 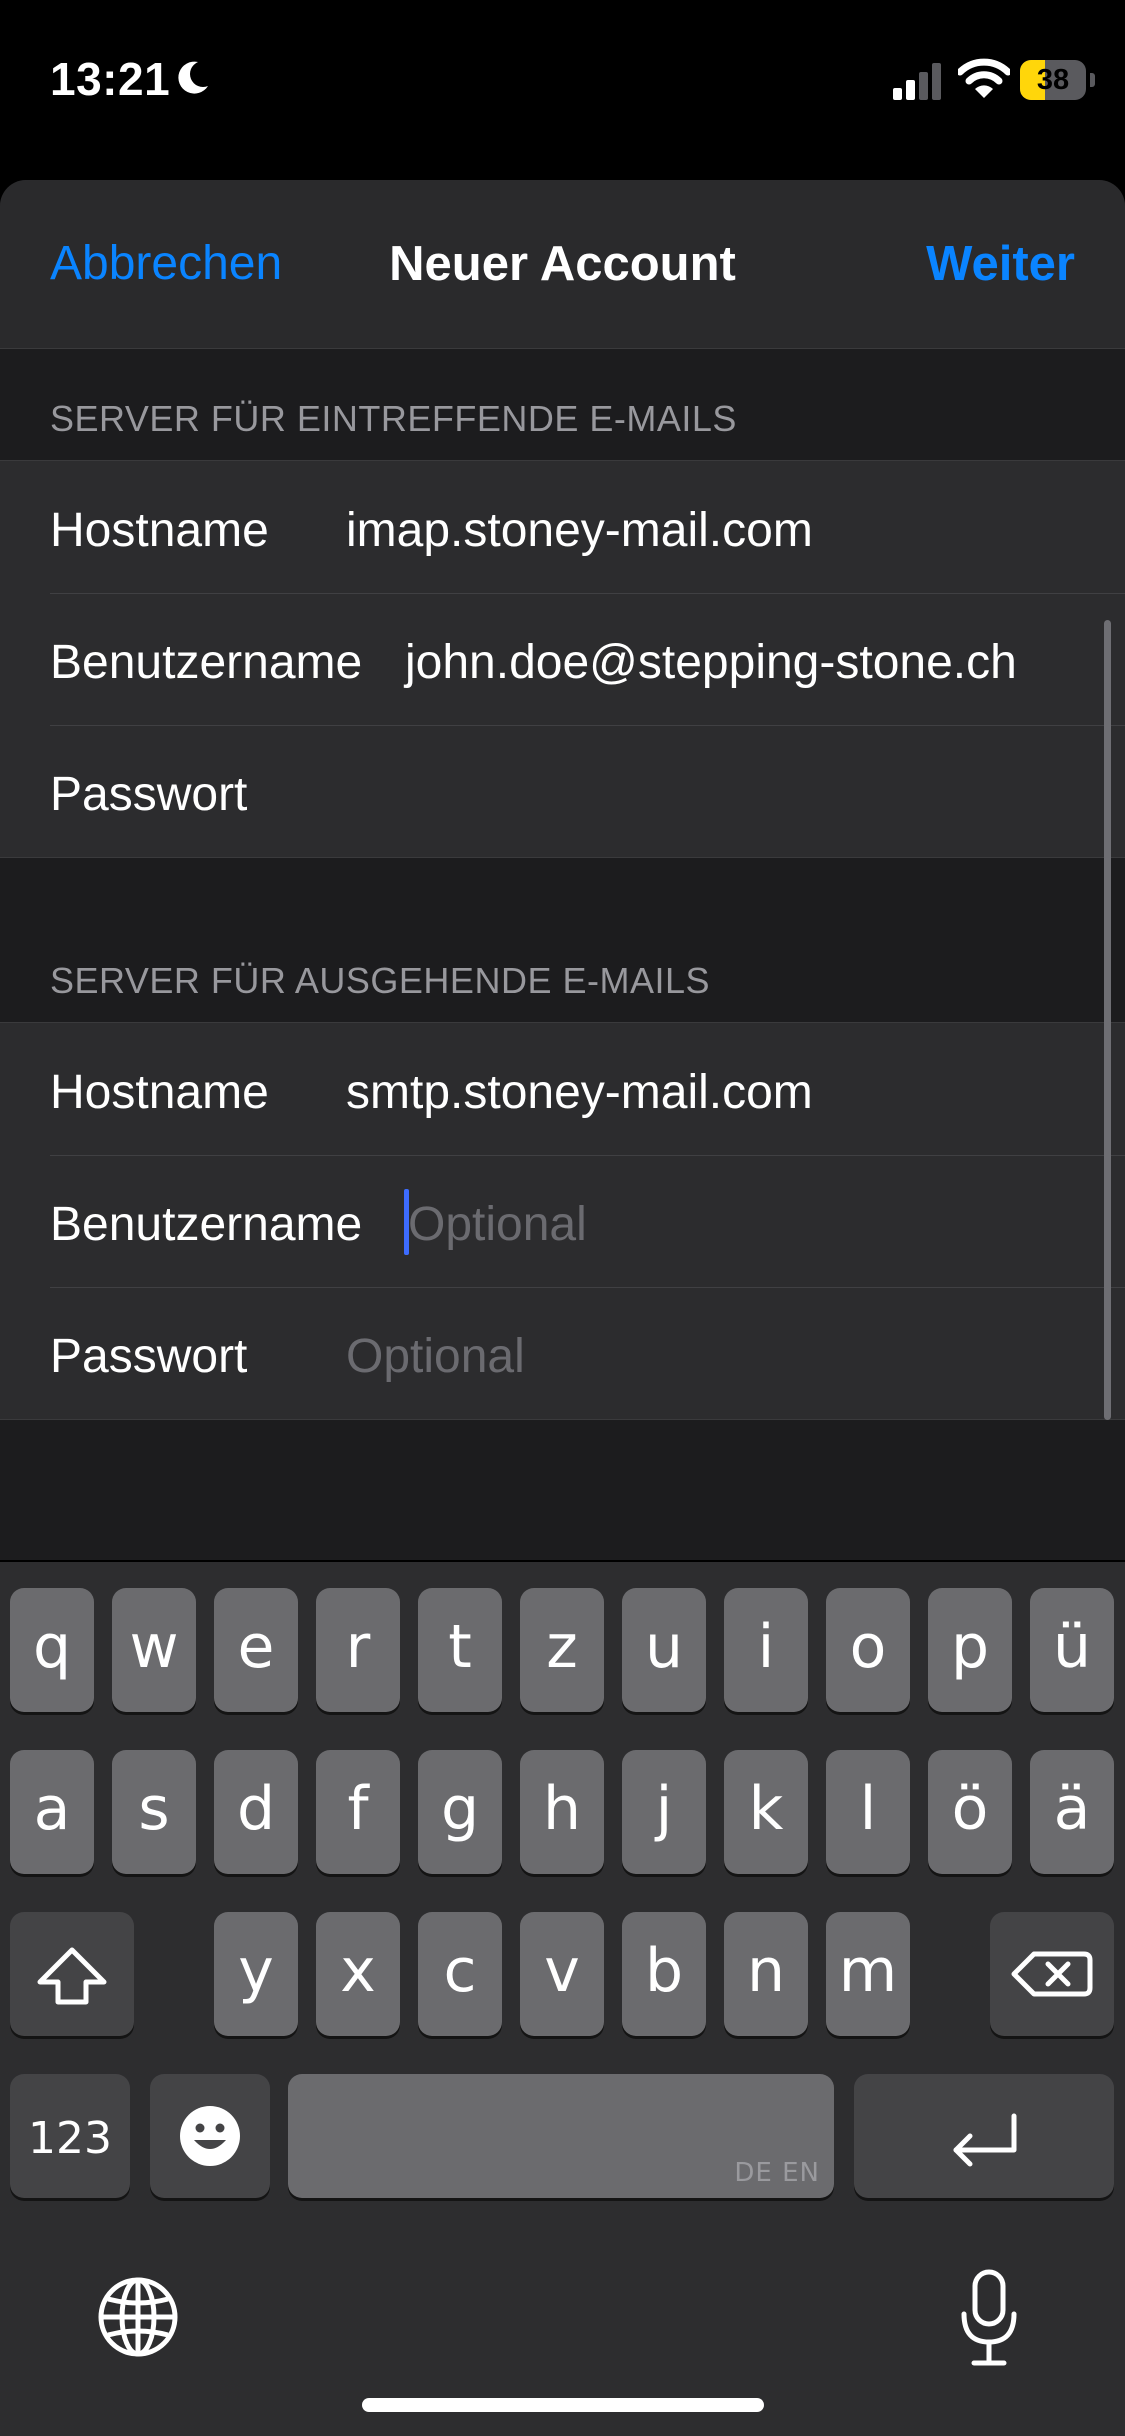 I want to click on key-w: w, so click(x=154, y=1650).